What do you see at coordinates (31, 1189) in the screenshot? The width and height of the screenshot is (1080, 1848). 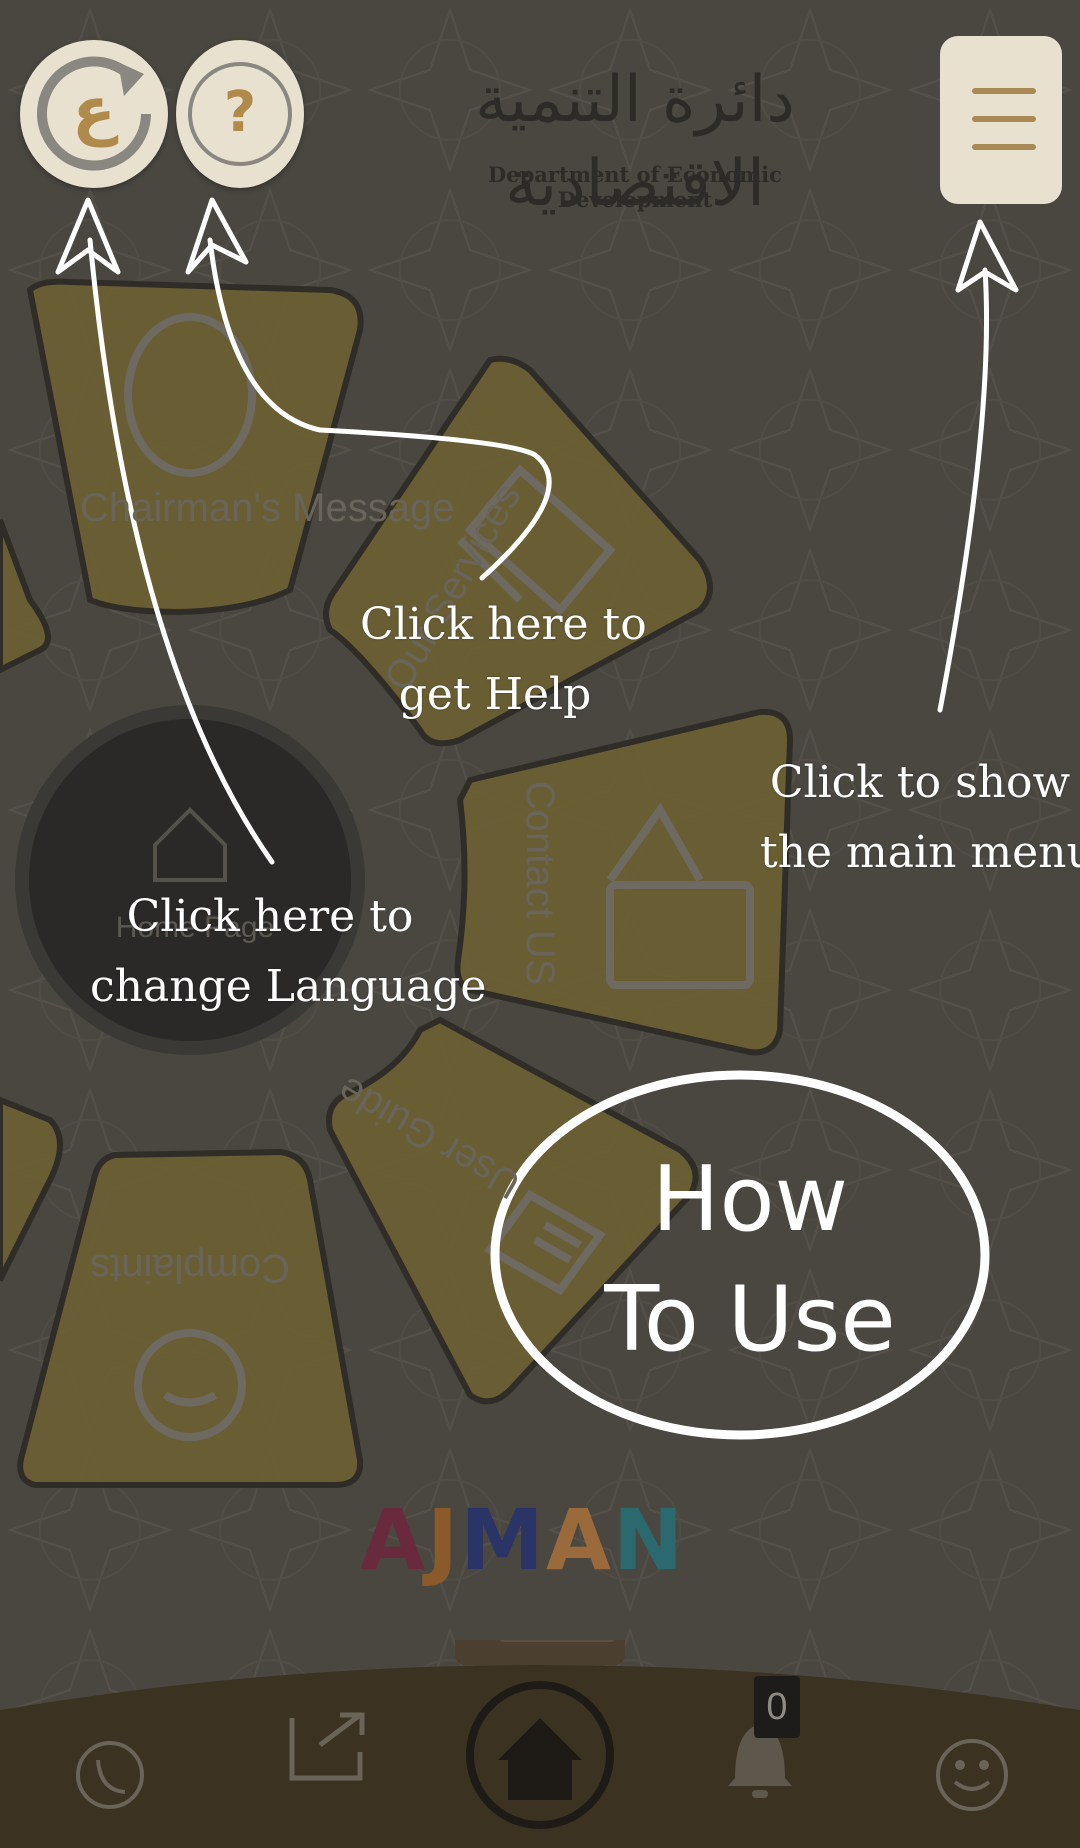 I see `wedge-left-bottom` at bounding box center [31, 1189].